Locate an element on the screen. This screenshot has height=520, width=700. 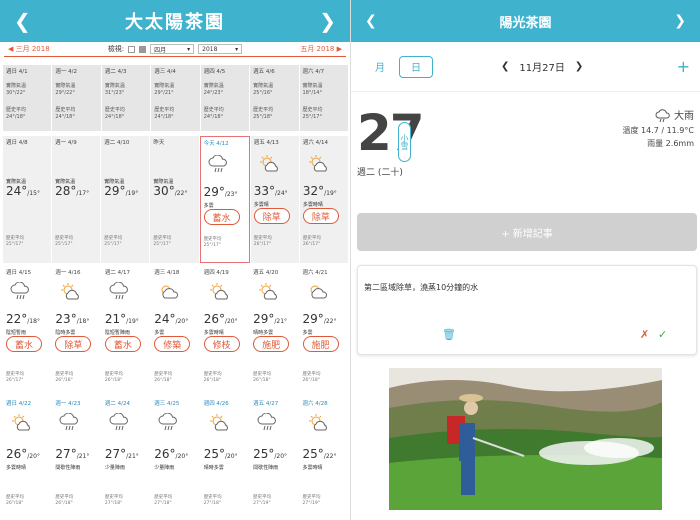
next-month-link: 五月 2018 ▶ is located at coordinates (321, 49).